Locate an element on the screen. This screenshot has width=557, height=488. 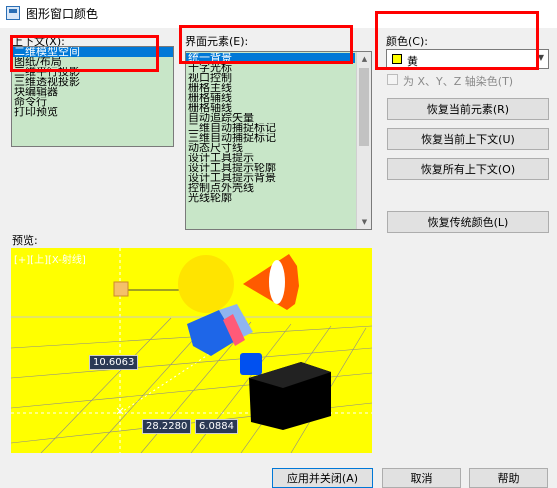
cancel-button: 取消 is located at coordinates (421, 478).